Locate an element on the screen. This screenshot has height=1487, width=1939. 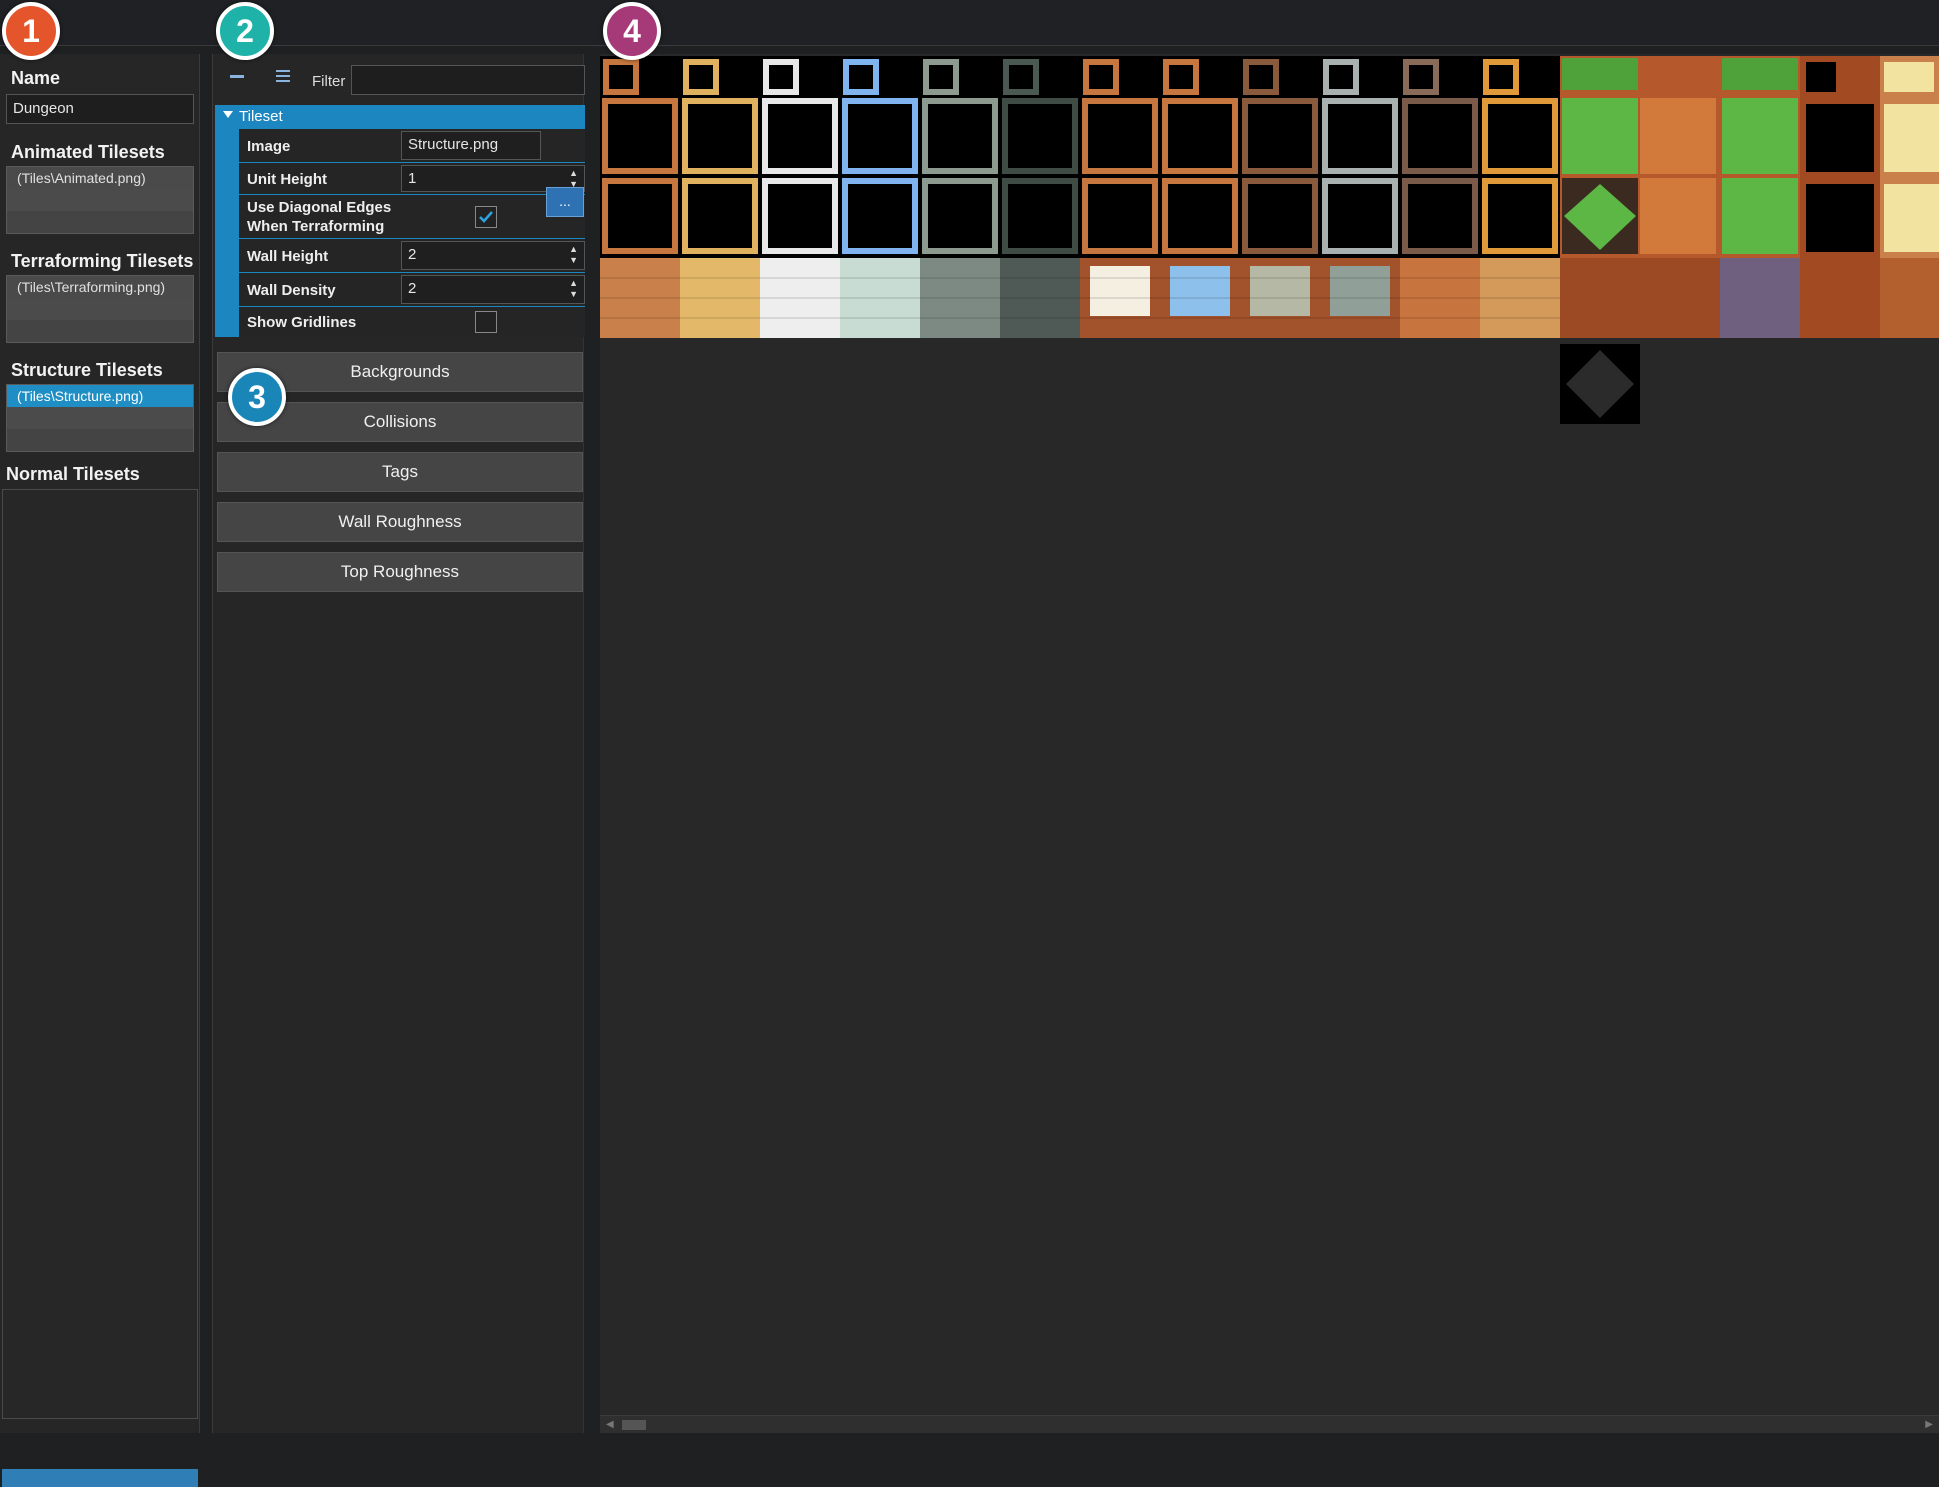
property-row-image: Image Structure.png is located at coordinates (412, 146).